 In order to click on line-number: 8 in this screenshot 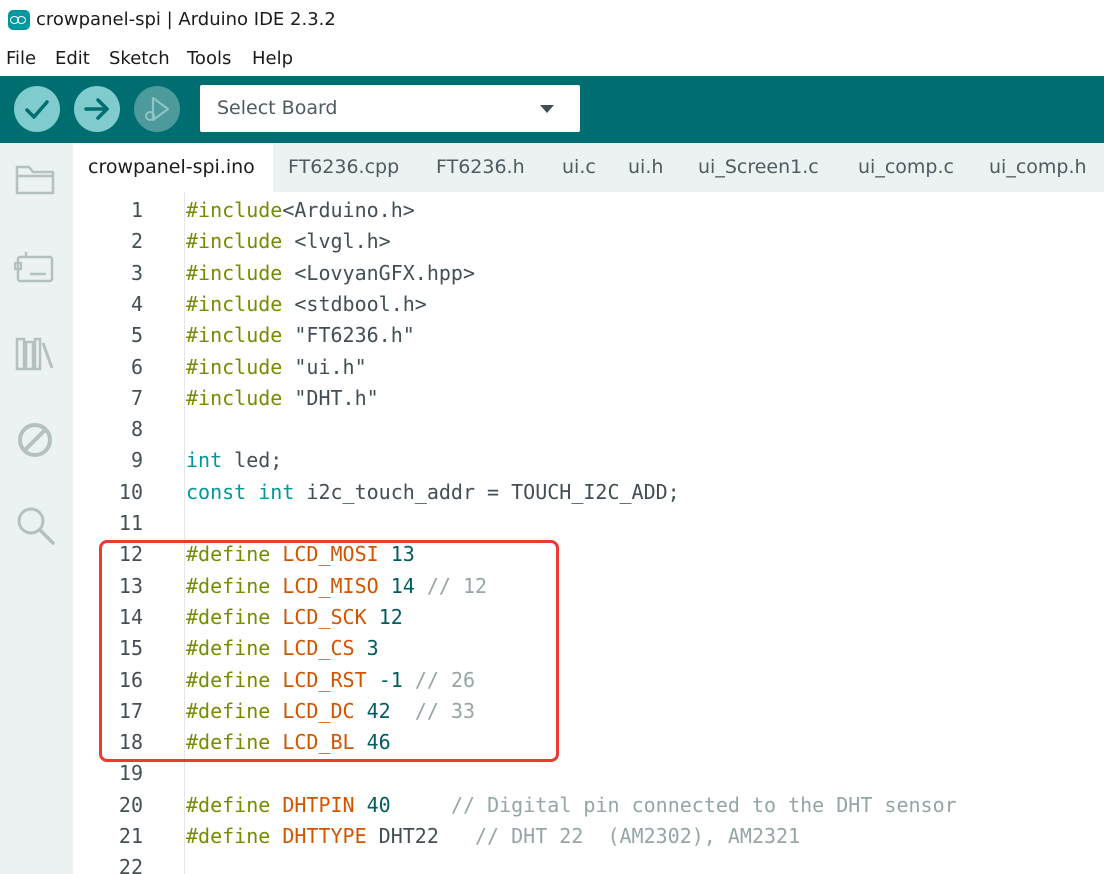, I will do `click(136, 429)`.